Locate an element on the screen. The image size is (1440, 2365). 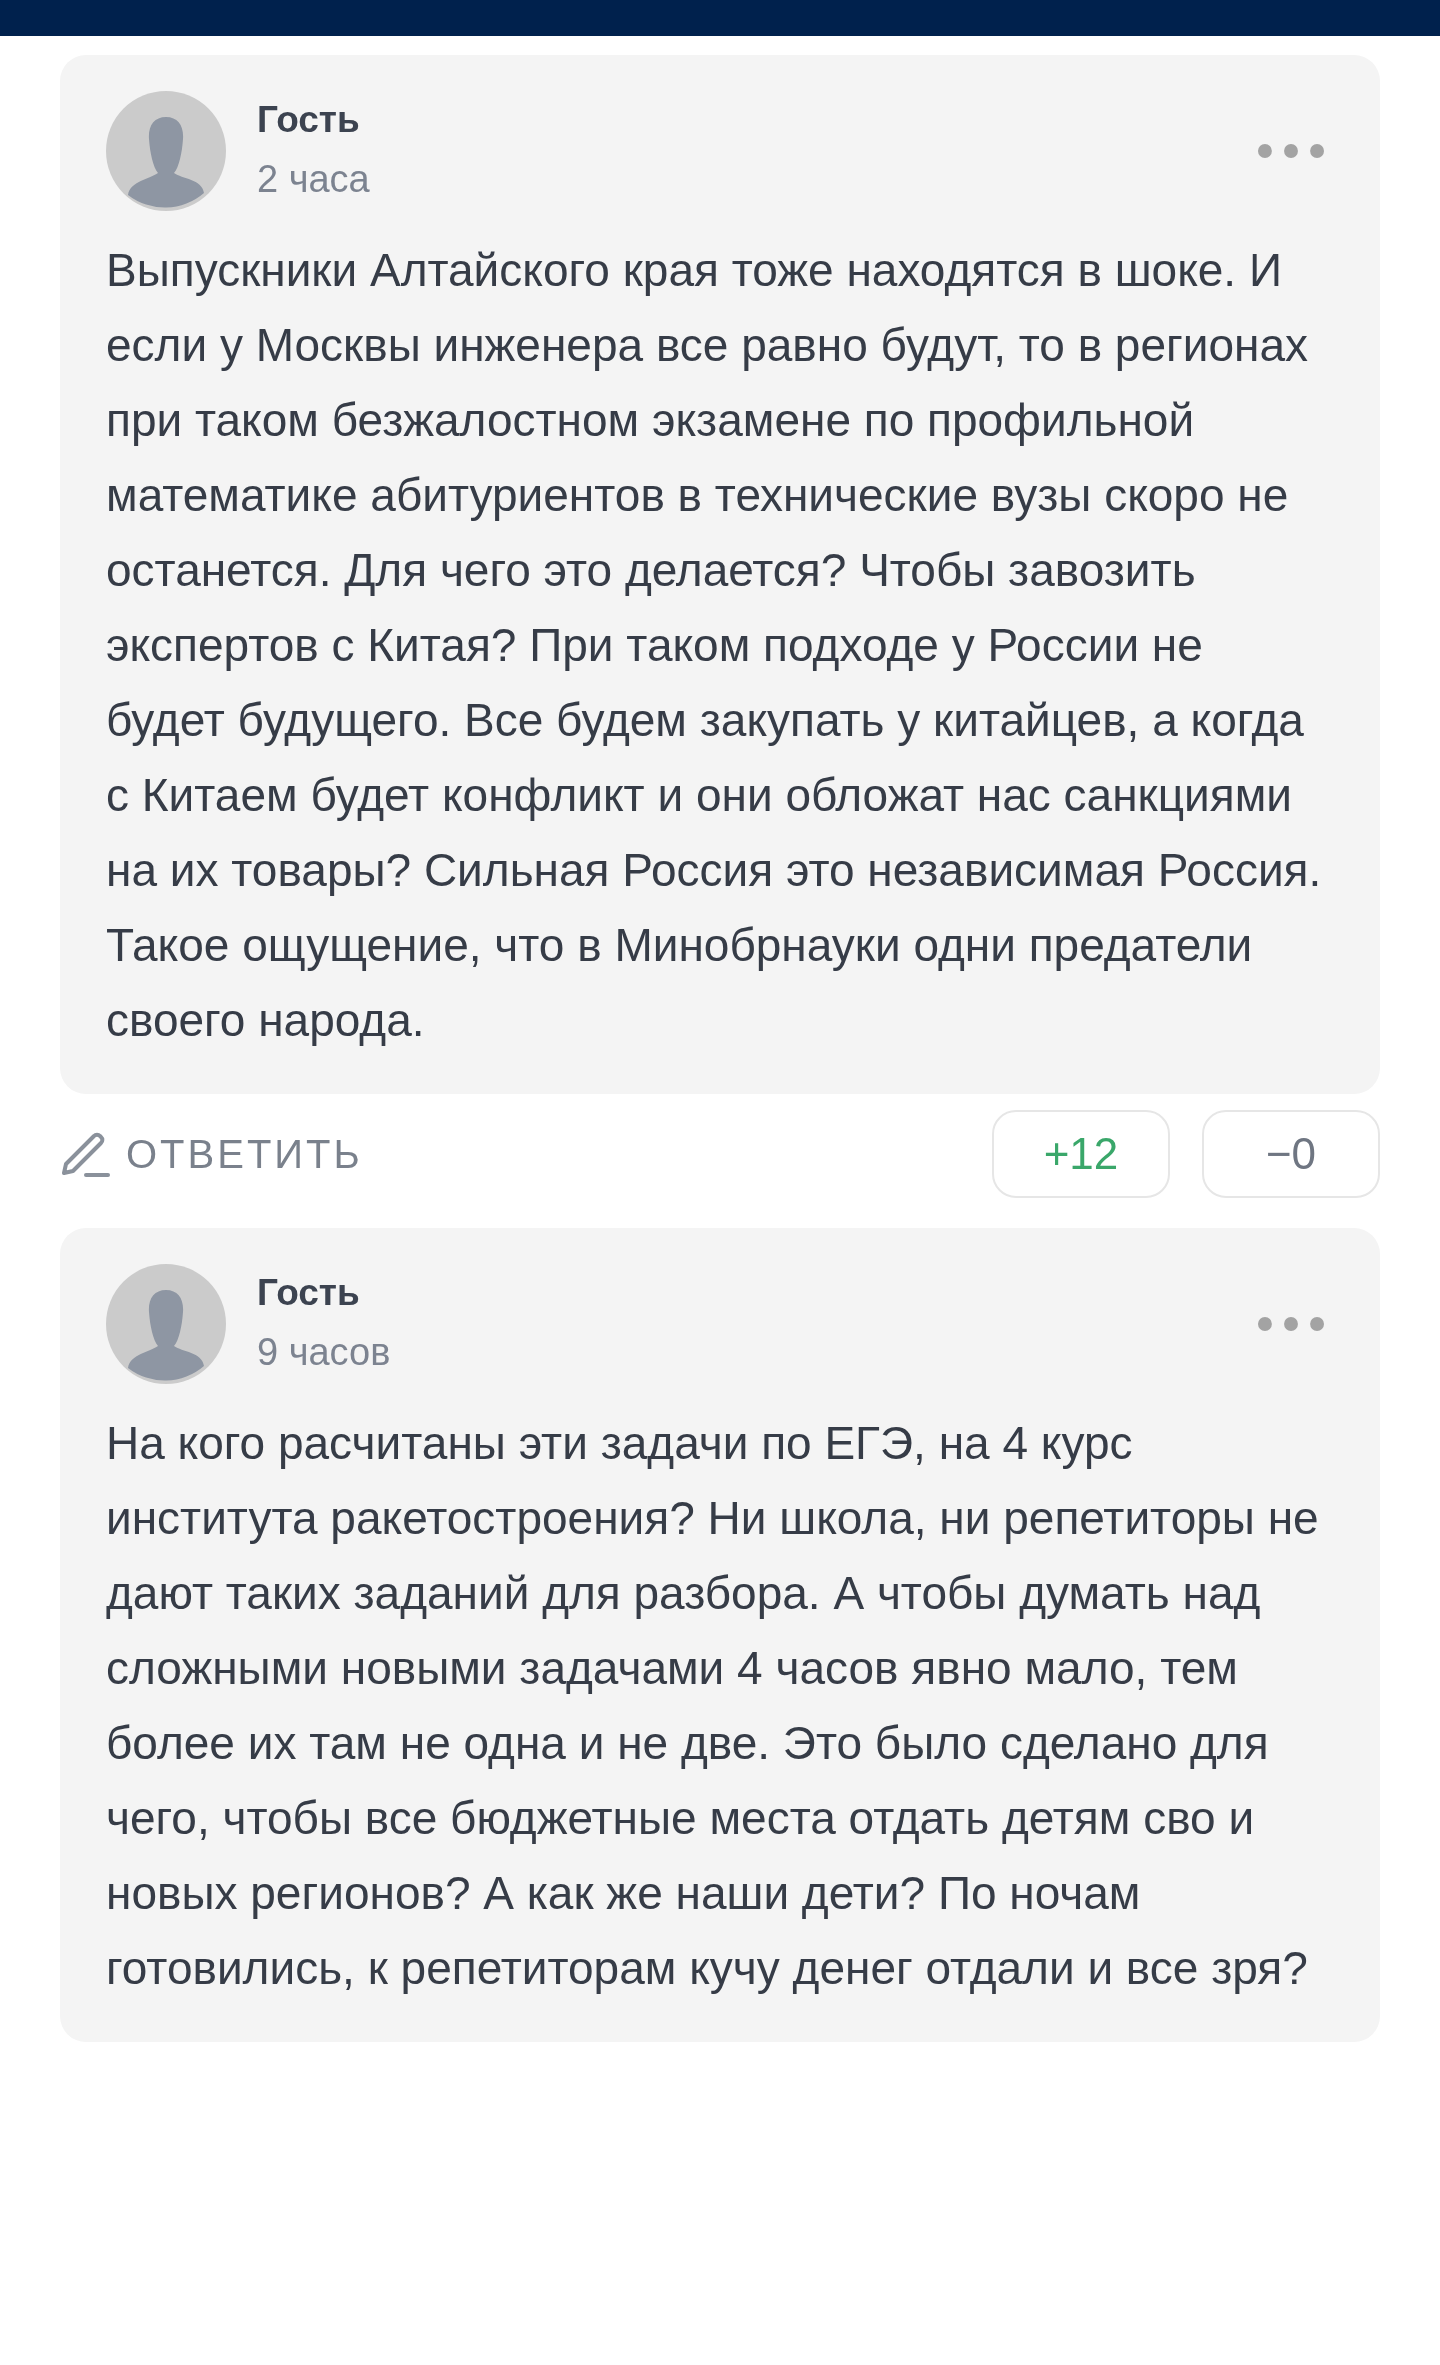
comment-time: 9 часов is located at coordinates (324, 1352).